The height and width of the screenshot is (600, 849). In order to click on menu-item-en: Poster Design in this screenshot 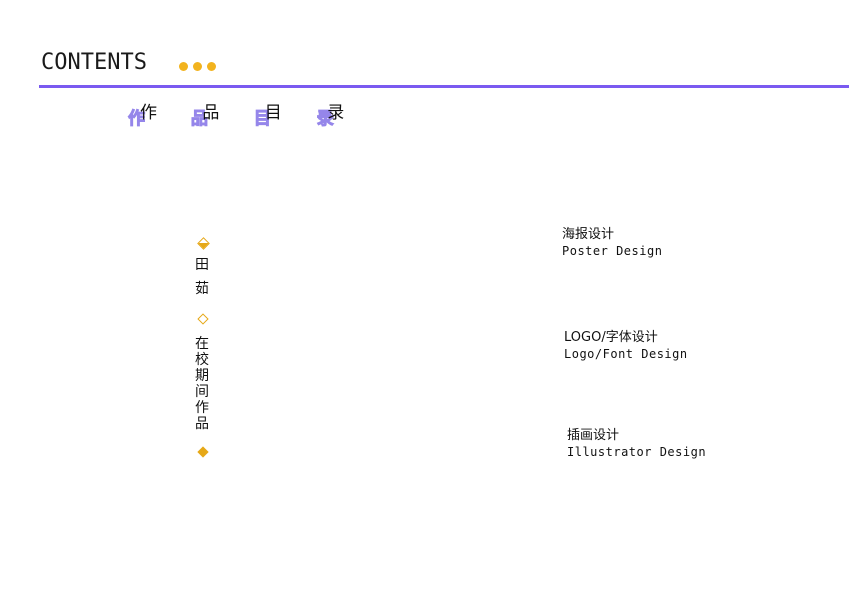, I will do `click(612, 251)`.